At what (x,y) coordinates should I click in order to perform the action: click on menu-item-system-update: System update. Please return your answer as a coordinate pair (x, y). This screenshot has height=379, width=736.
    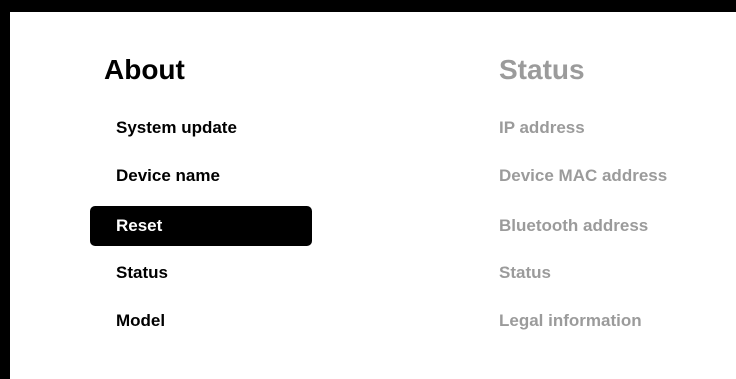
    Looking at the image, I should click on (201, 128).